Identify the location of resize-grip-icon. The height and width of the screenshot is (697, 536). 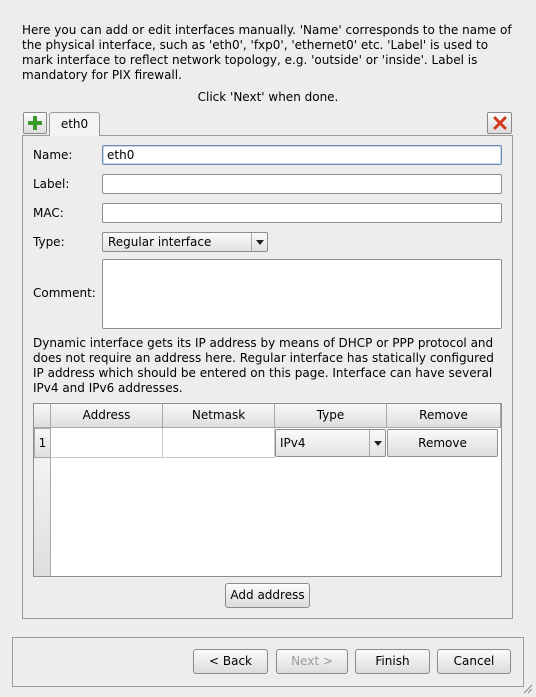
(527, 688).